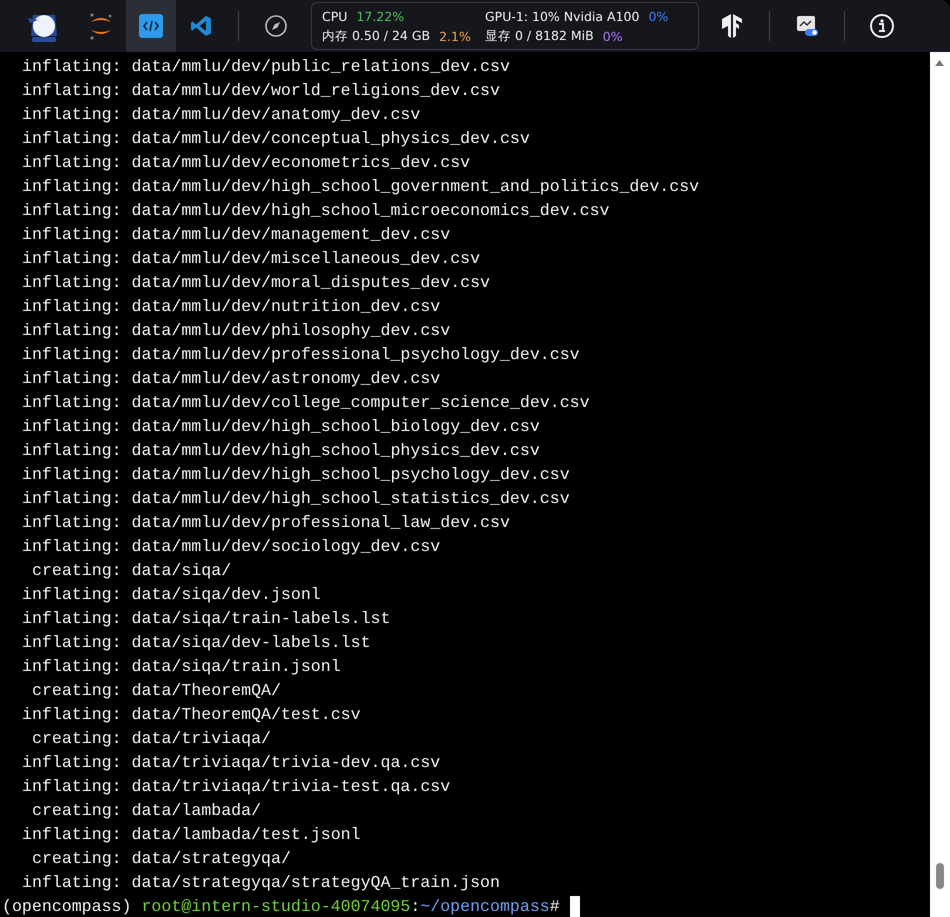 The height and width of the screenshot is (917, 950). Describe the element at coordinates (939, 63) in the screenshot. I see `scroll-up-icon` at that location.